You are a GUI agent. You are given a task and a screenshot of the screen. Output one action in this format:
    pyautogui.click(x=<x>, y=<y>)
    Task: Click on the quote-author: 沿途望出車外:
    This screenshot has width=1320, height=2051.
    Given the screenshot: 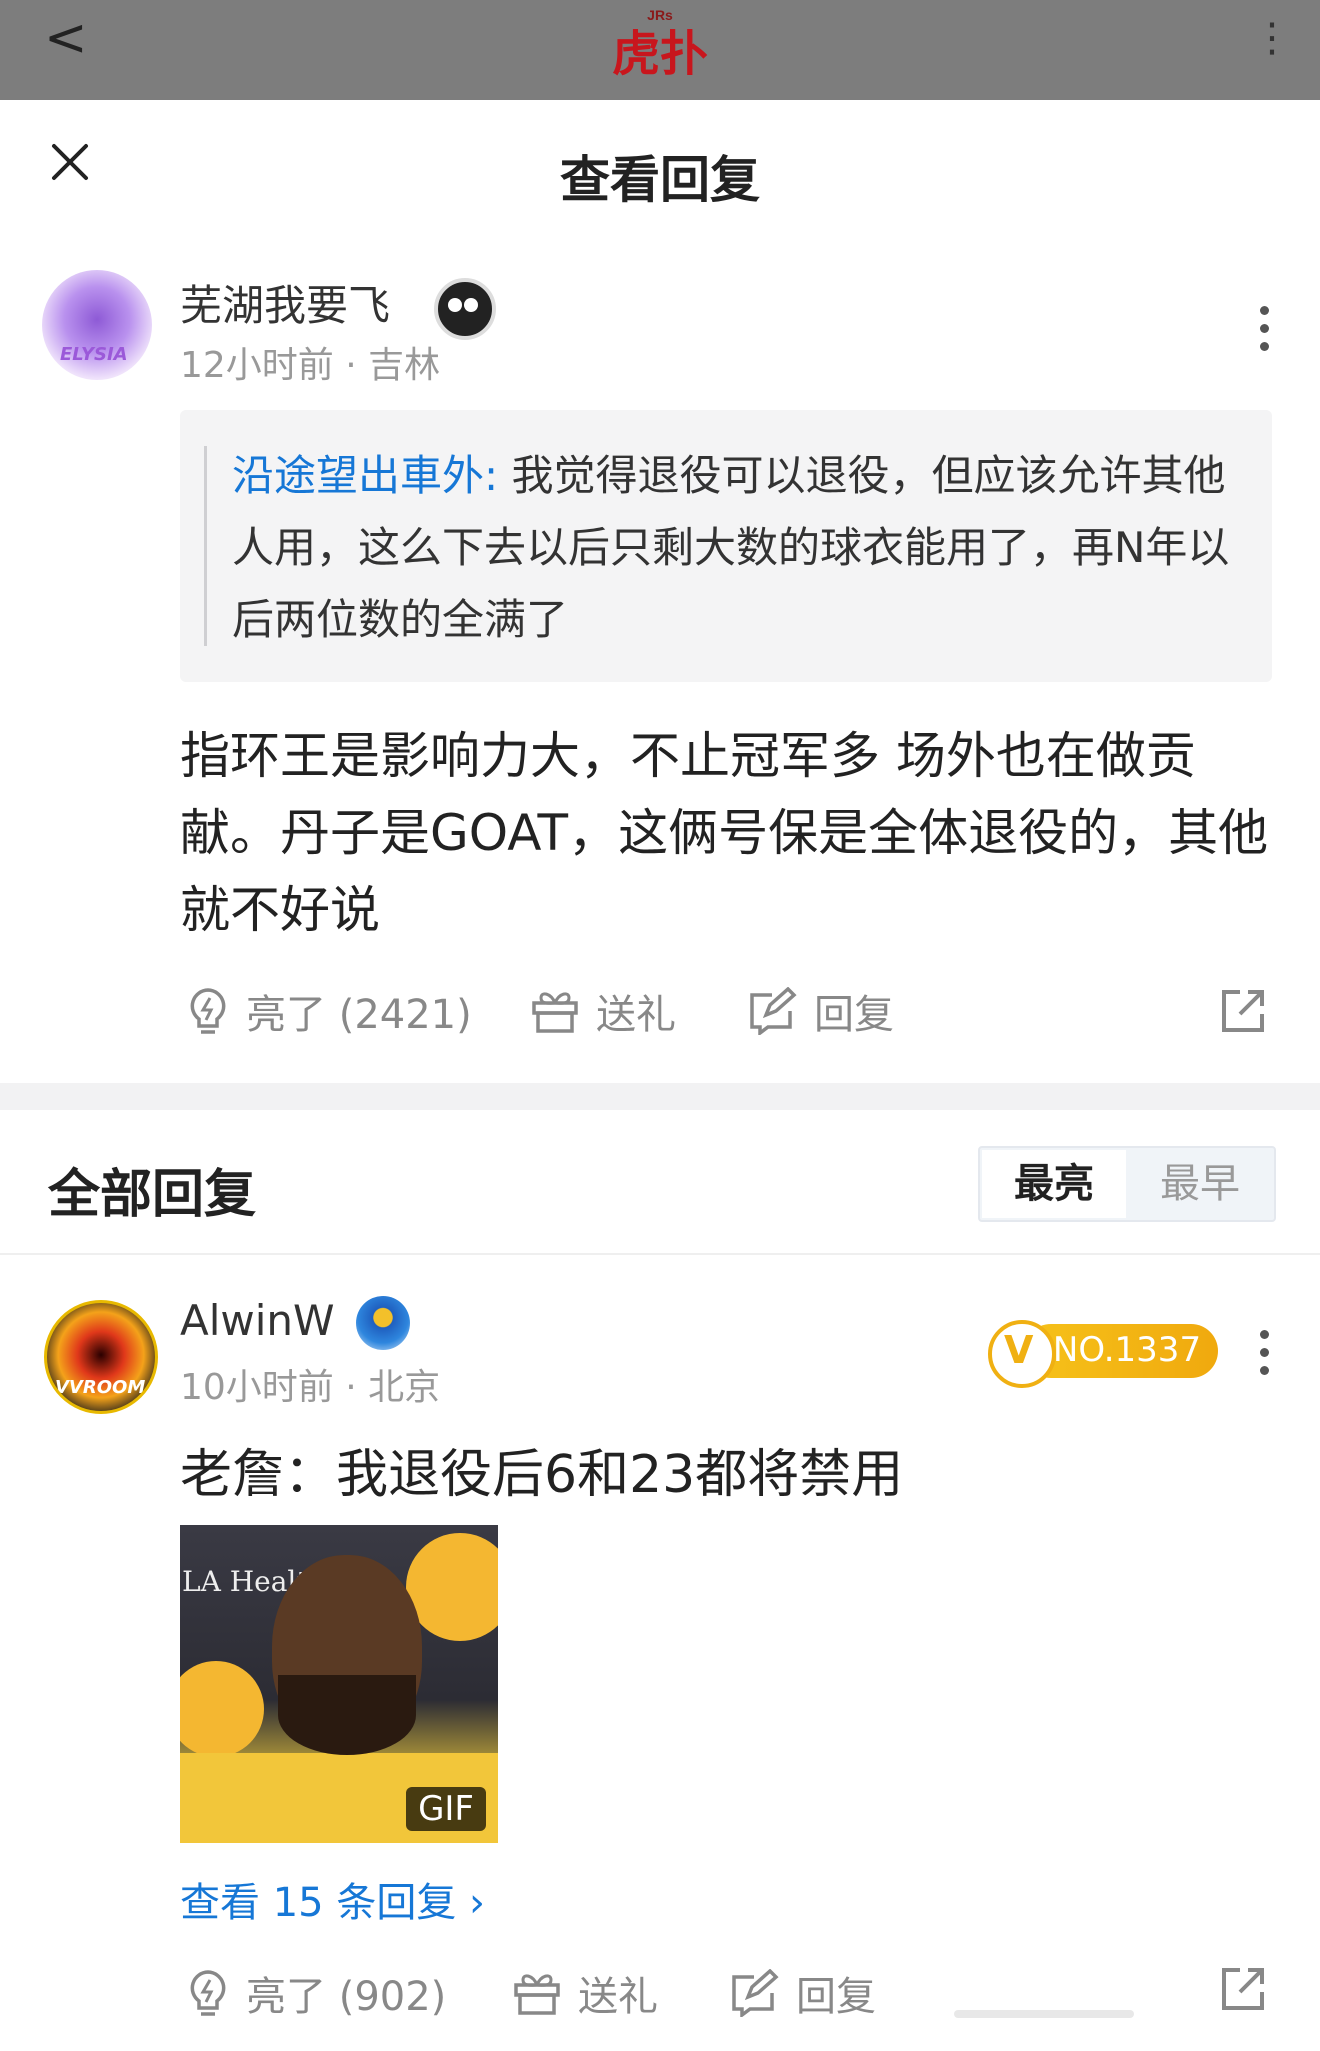 What is the action you would take?
    pyautogui.click(x=365, y=475)
    